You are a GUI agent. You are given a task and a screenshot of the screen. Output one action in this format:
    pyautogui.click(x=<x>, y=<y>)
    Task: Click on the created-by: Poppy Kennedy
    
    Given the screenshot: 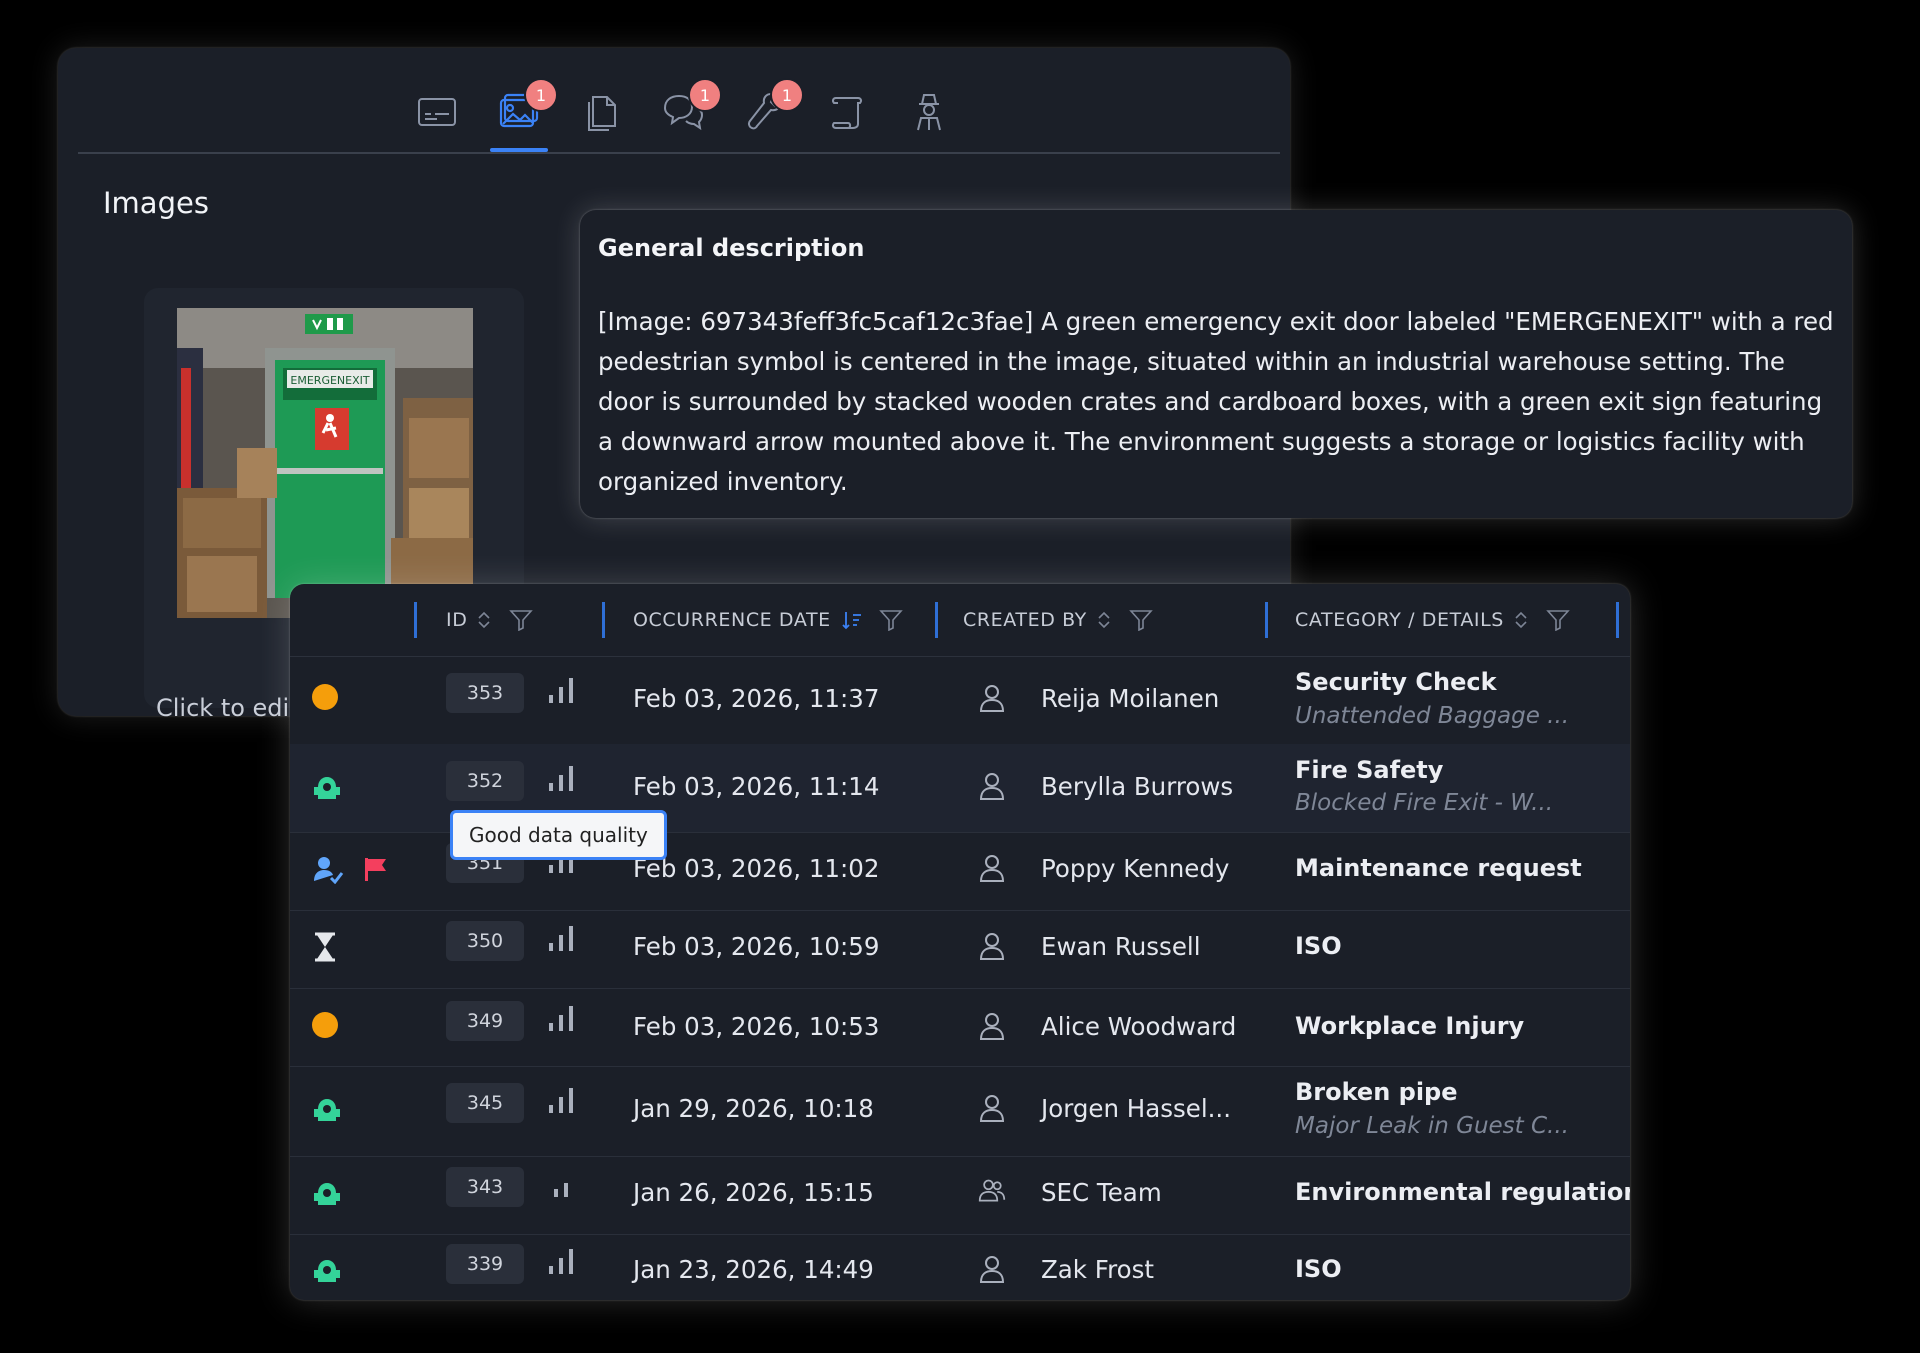 What is the action you would take?
    pyautogui.click(x=1135, y=868)
    